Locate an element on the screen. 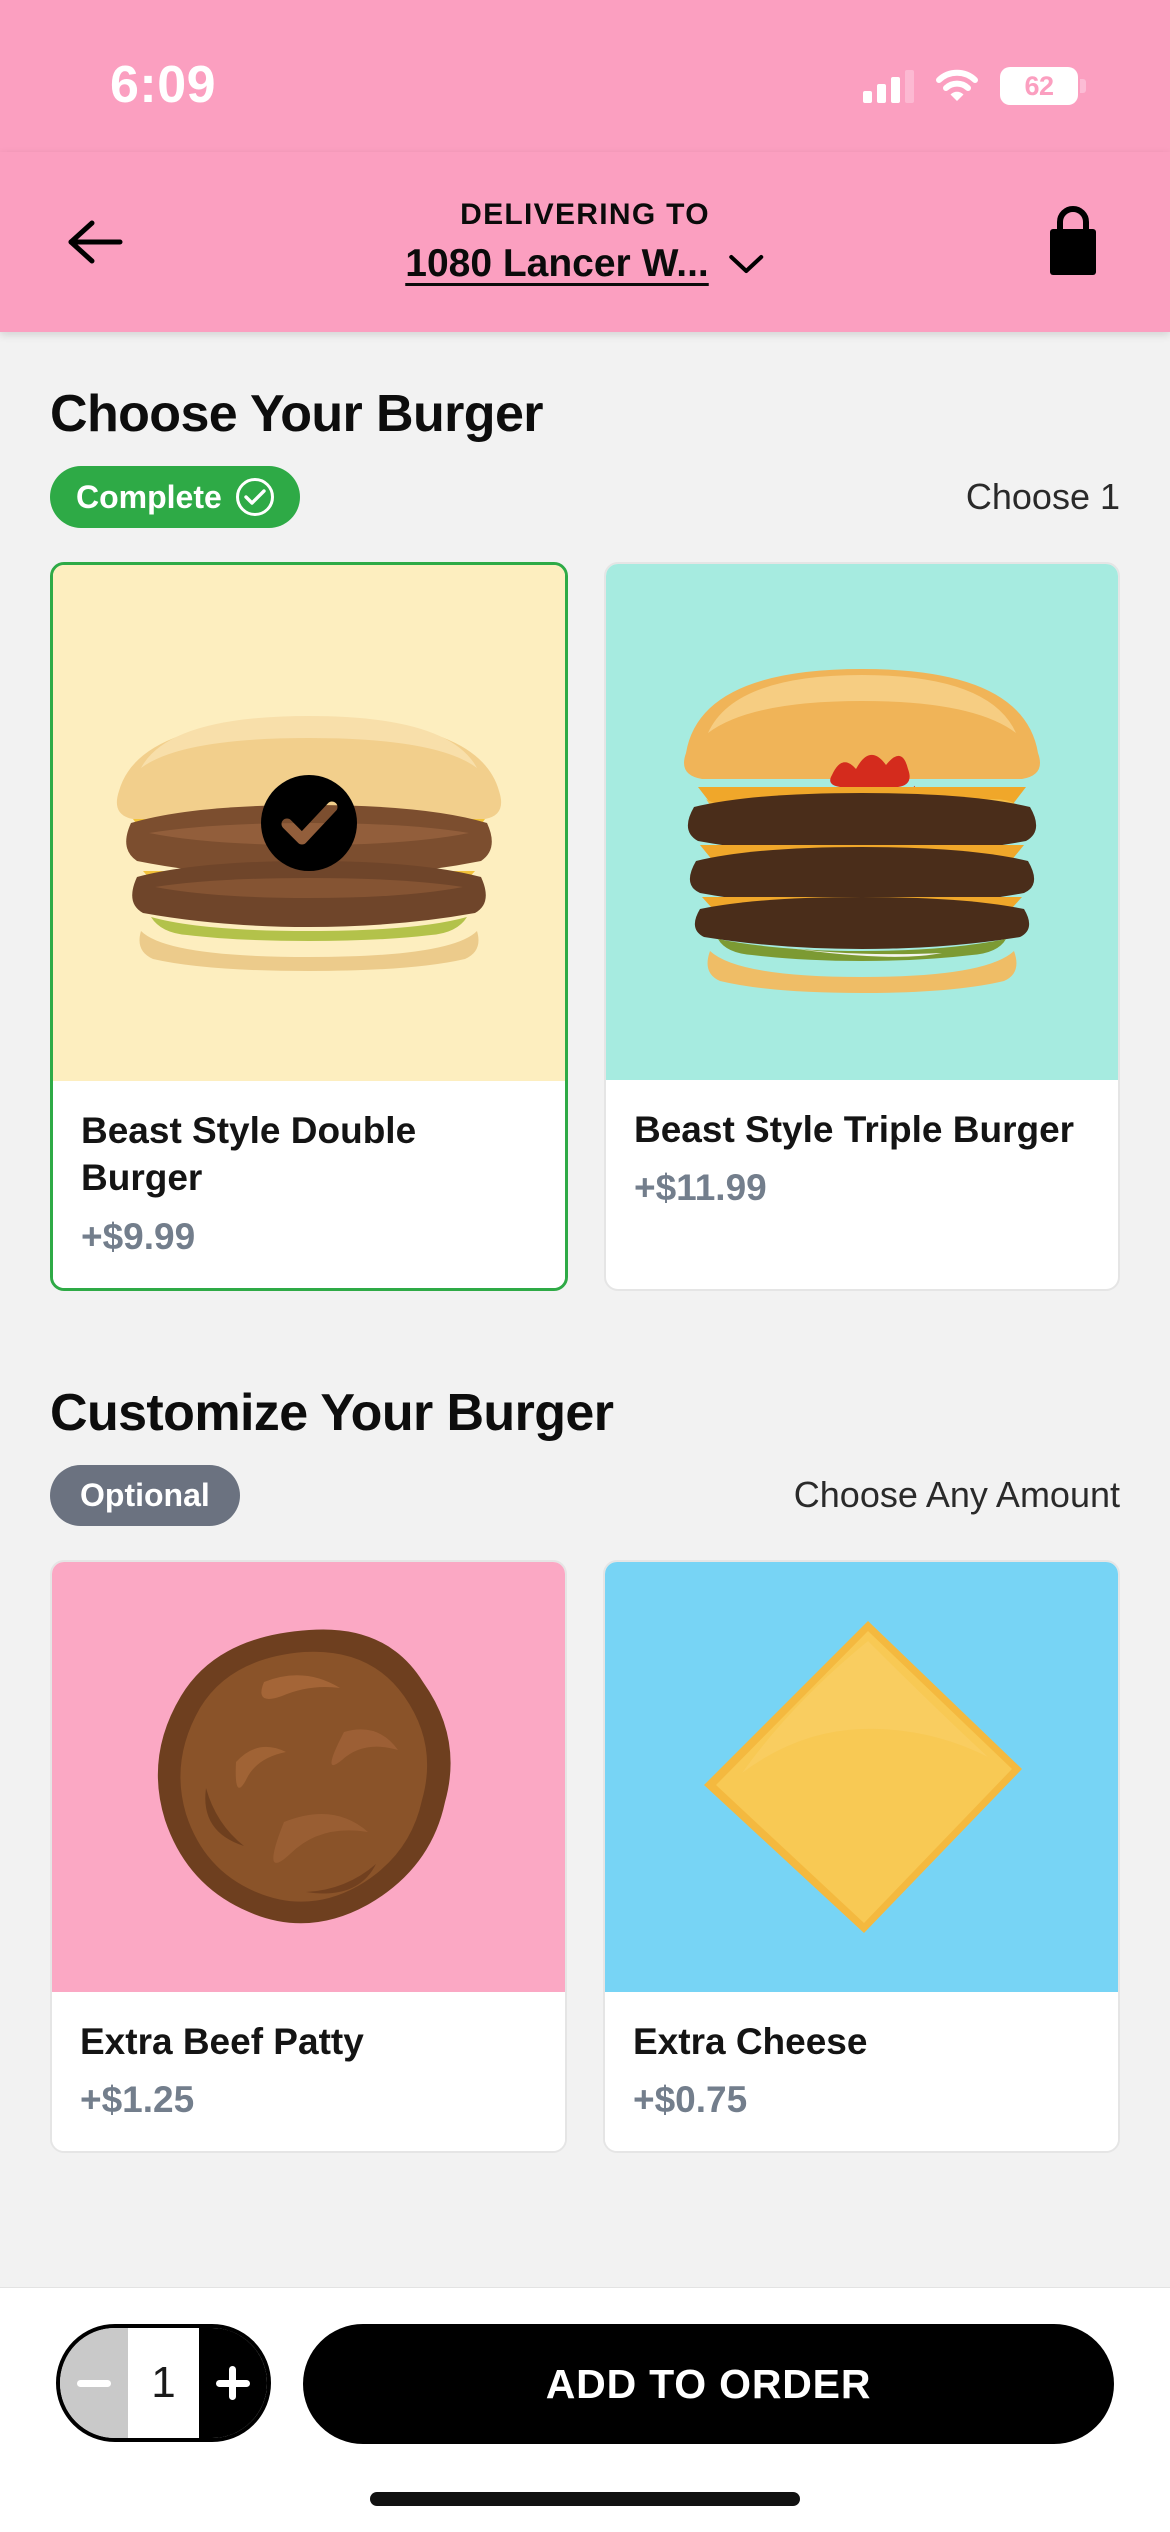 The height and width of the screenshot is (2532, 1170). shopping-bag-icon is located at coordinates (1073, 240).